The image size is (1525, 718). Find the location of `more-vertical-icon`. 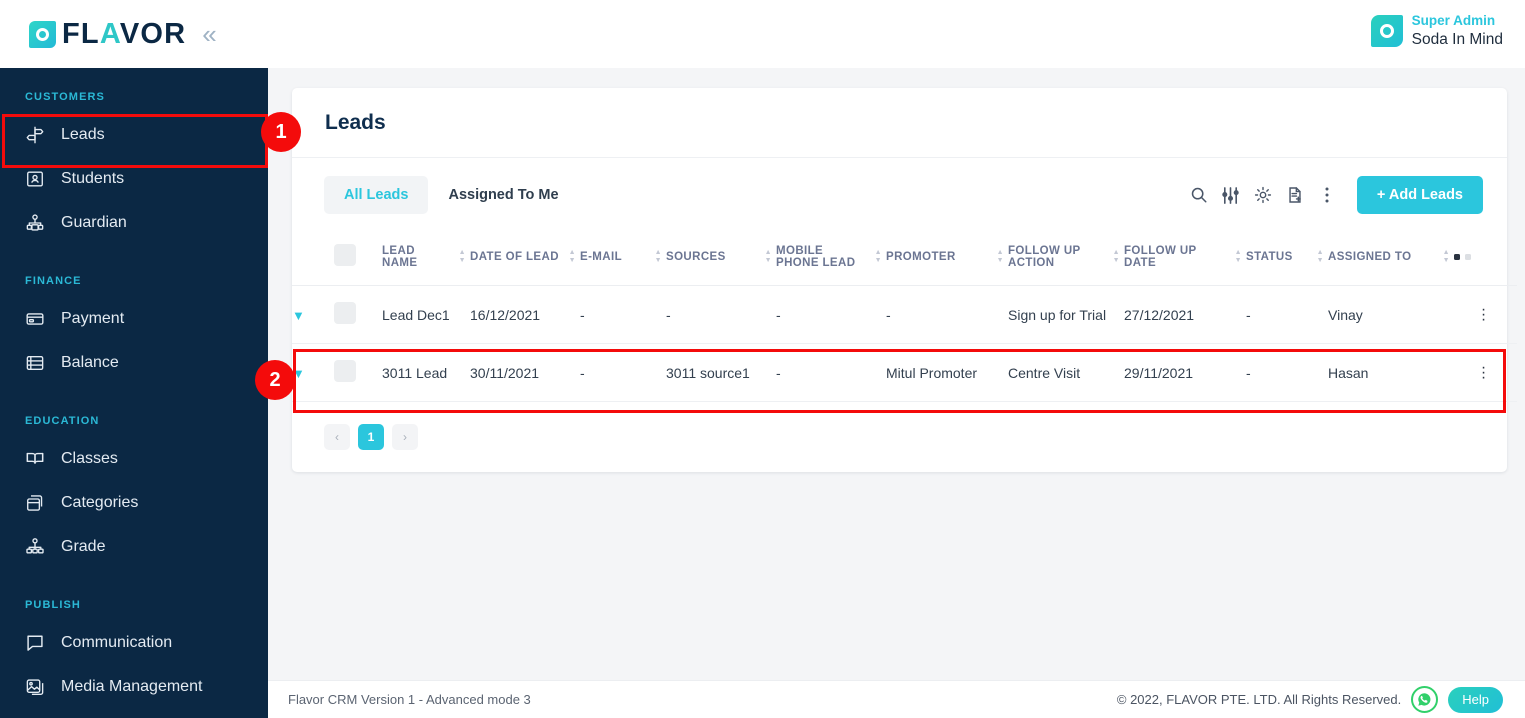

more-vertical-icon is located at coordinates (1327, 195).